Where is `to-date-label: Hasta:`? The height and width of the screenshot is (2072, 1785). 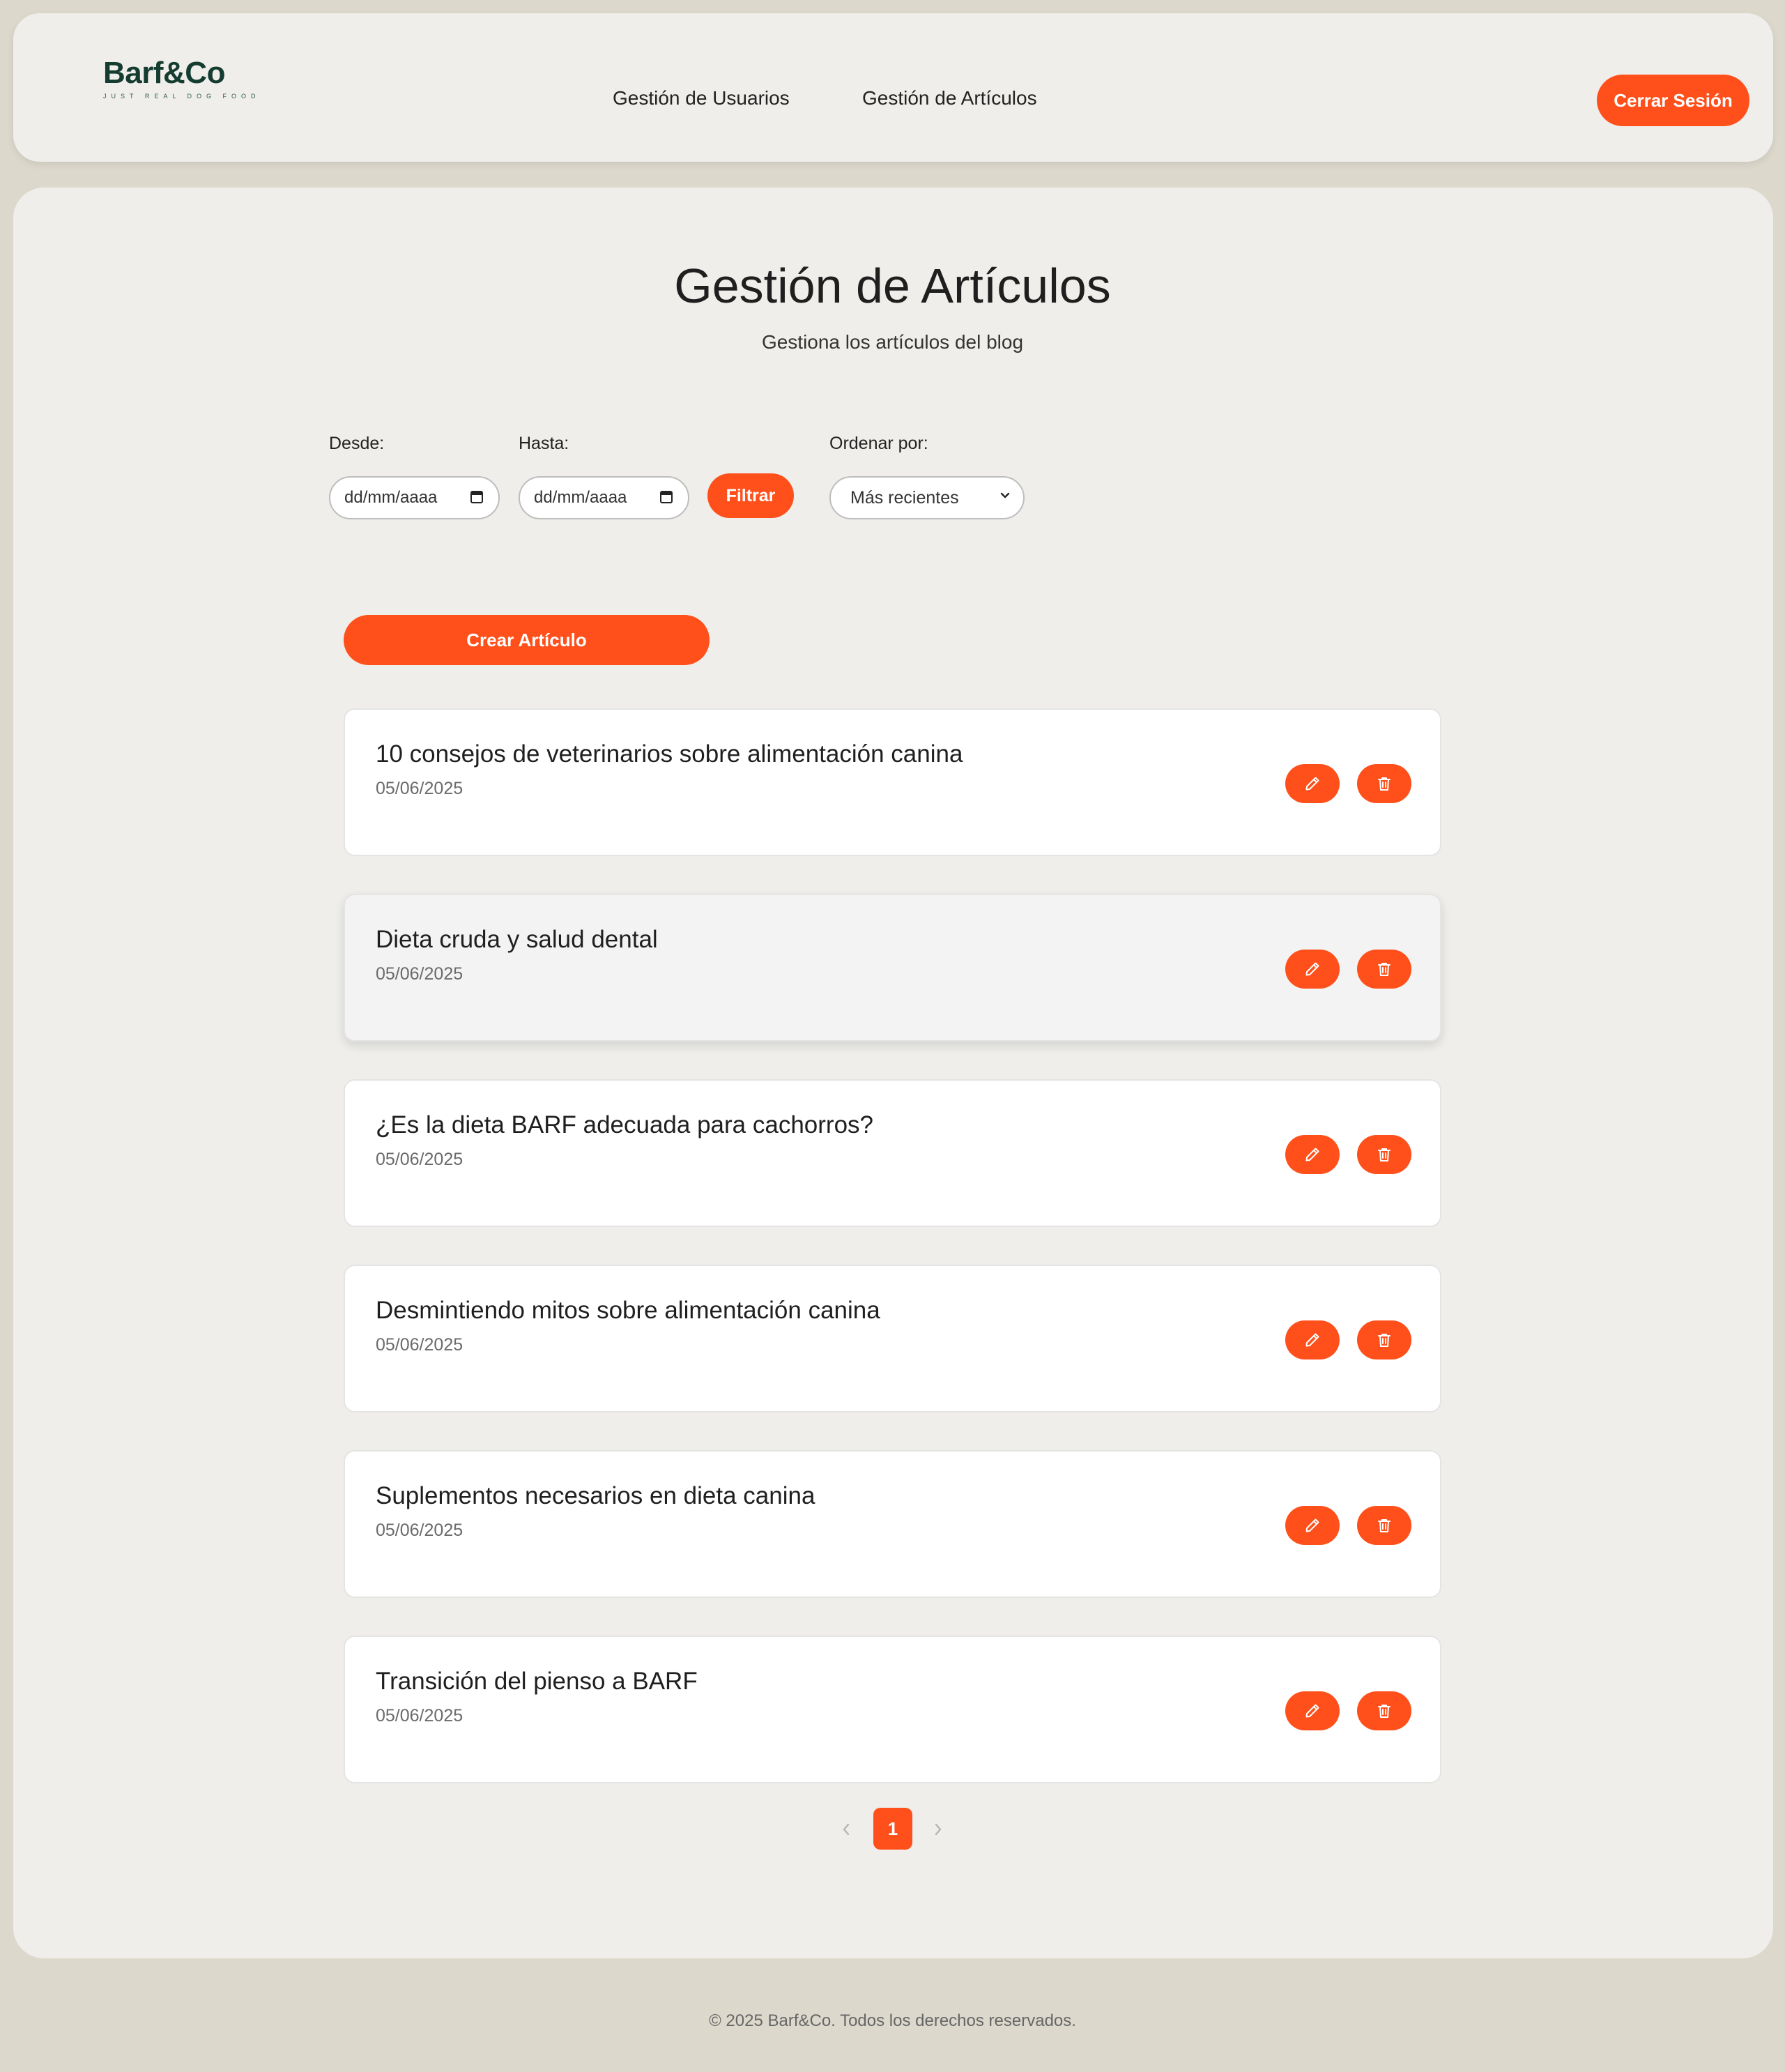
to-date-label: Hasta: is located at coordinates (544, 443).